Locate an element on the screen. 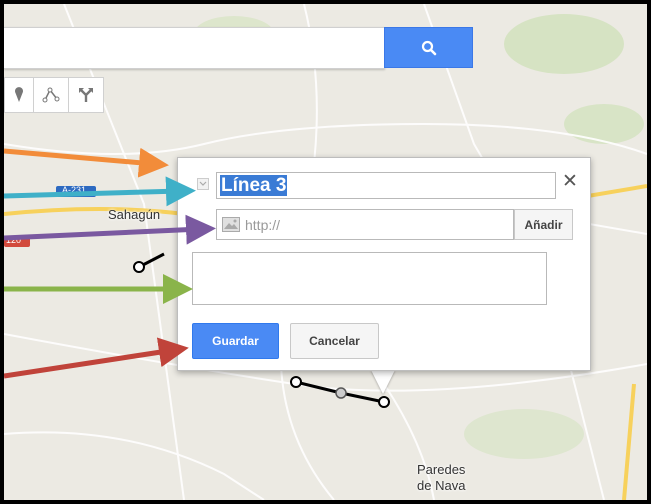  arrow-red is located at coordinates (96, 358).